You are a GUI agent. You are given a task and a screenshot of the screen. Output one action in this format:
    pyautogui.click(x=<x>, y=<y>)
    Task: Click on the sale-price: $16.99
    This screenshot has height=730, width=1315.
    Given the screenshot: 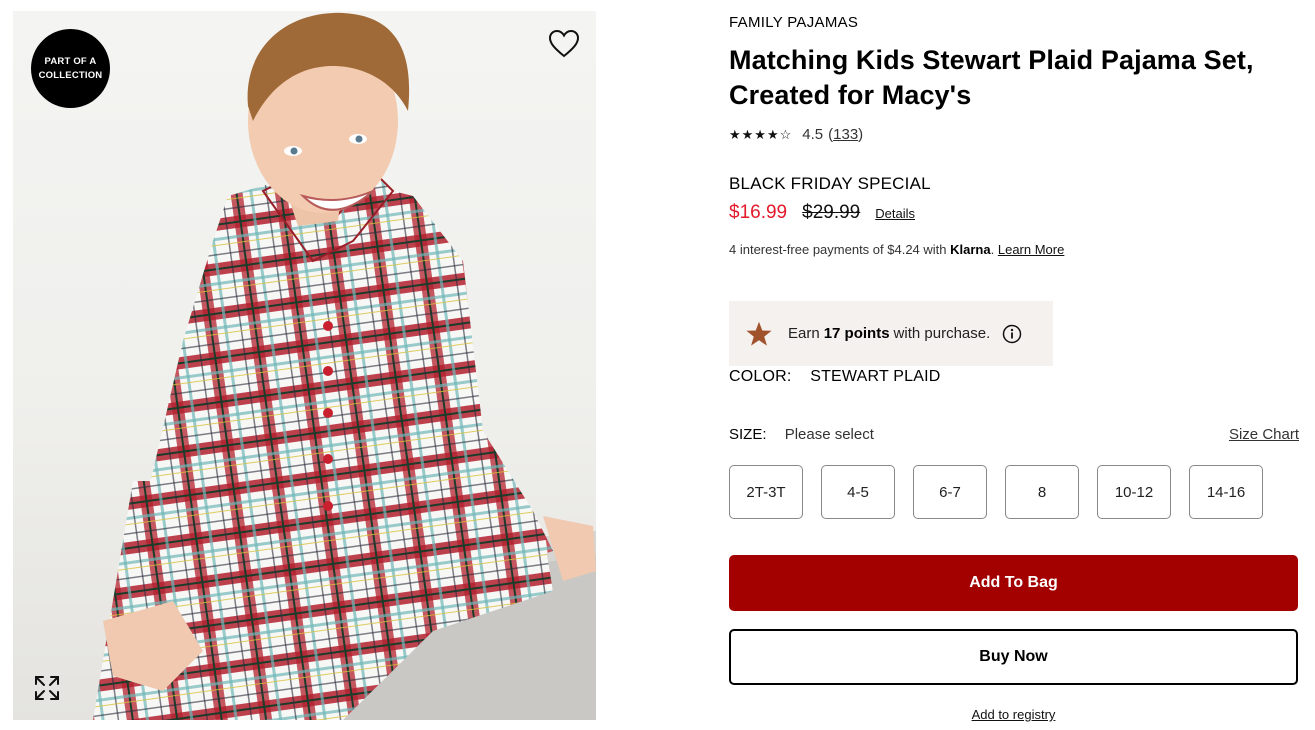 What is the action you would take?
    pyautogui.click(x=758, y=212)
    